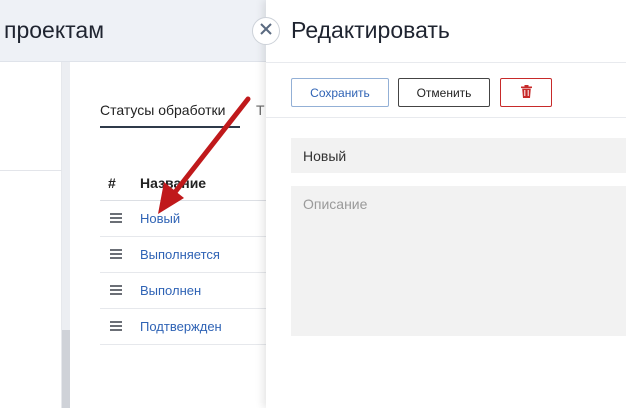  Describe the element at coordinates (31, 235) in the screenshot. I see `left-panel` at that location.